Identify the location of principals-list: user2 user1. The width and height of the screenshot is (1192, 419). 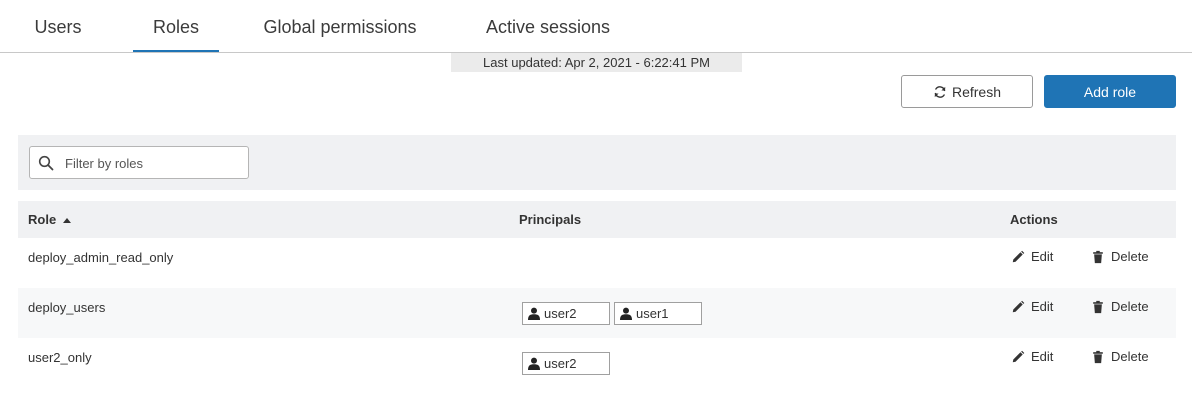
(612, 313).